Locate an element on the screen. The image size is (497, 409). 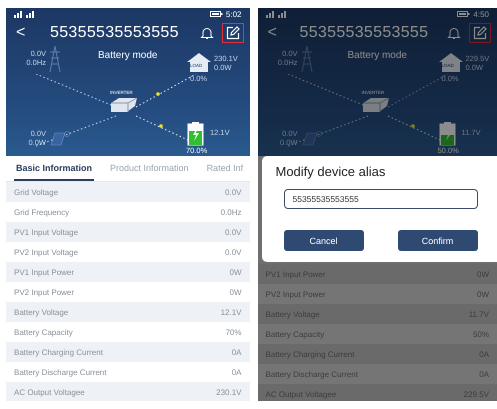
row-value: 0.0Hz is located at coordinates (231, 212).